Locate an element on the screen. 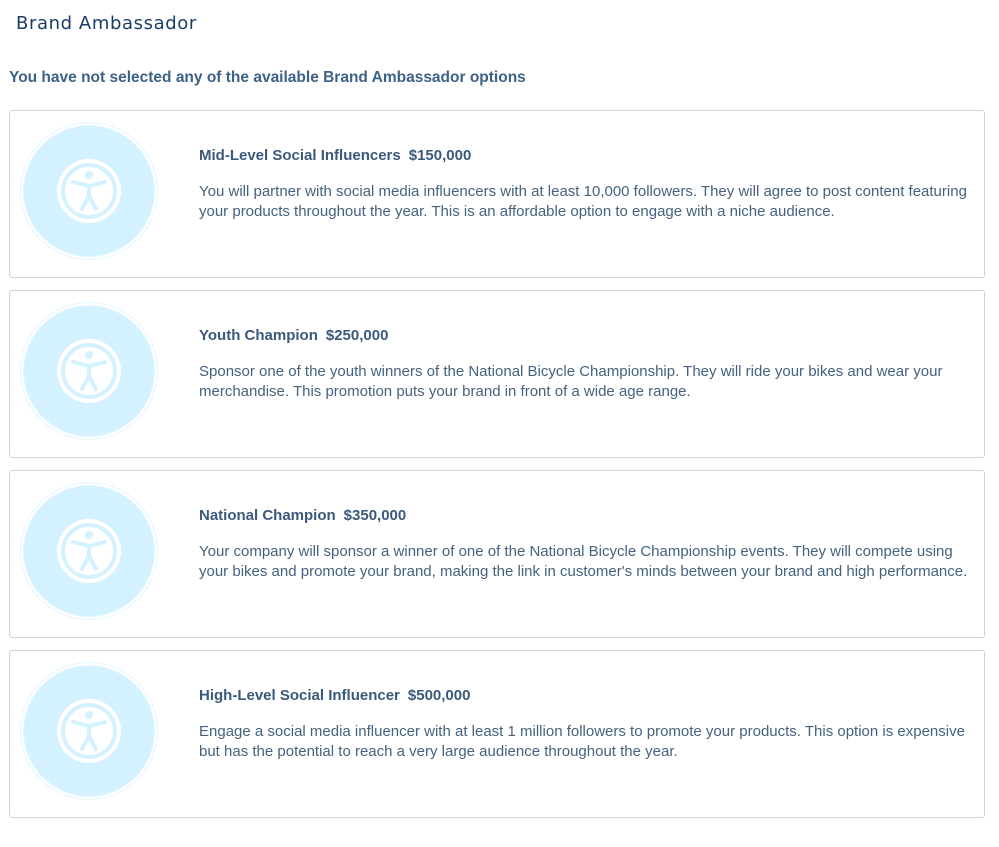 The image size is (999, 847). page-title: Brand Ambassador is located at coordinates (106, 23).